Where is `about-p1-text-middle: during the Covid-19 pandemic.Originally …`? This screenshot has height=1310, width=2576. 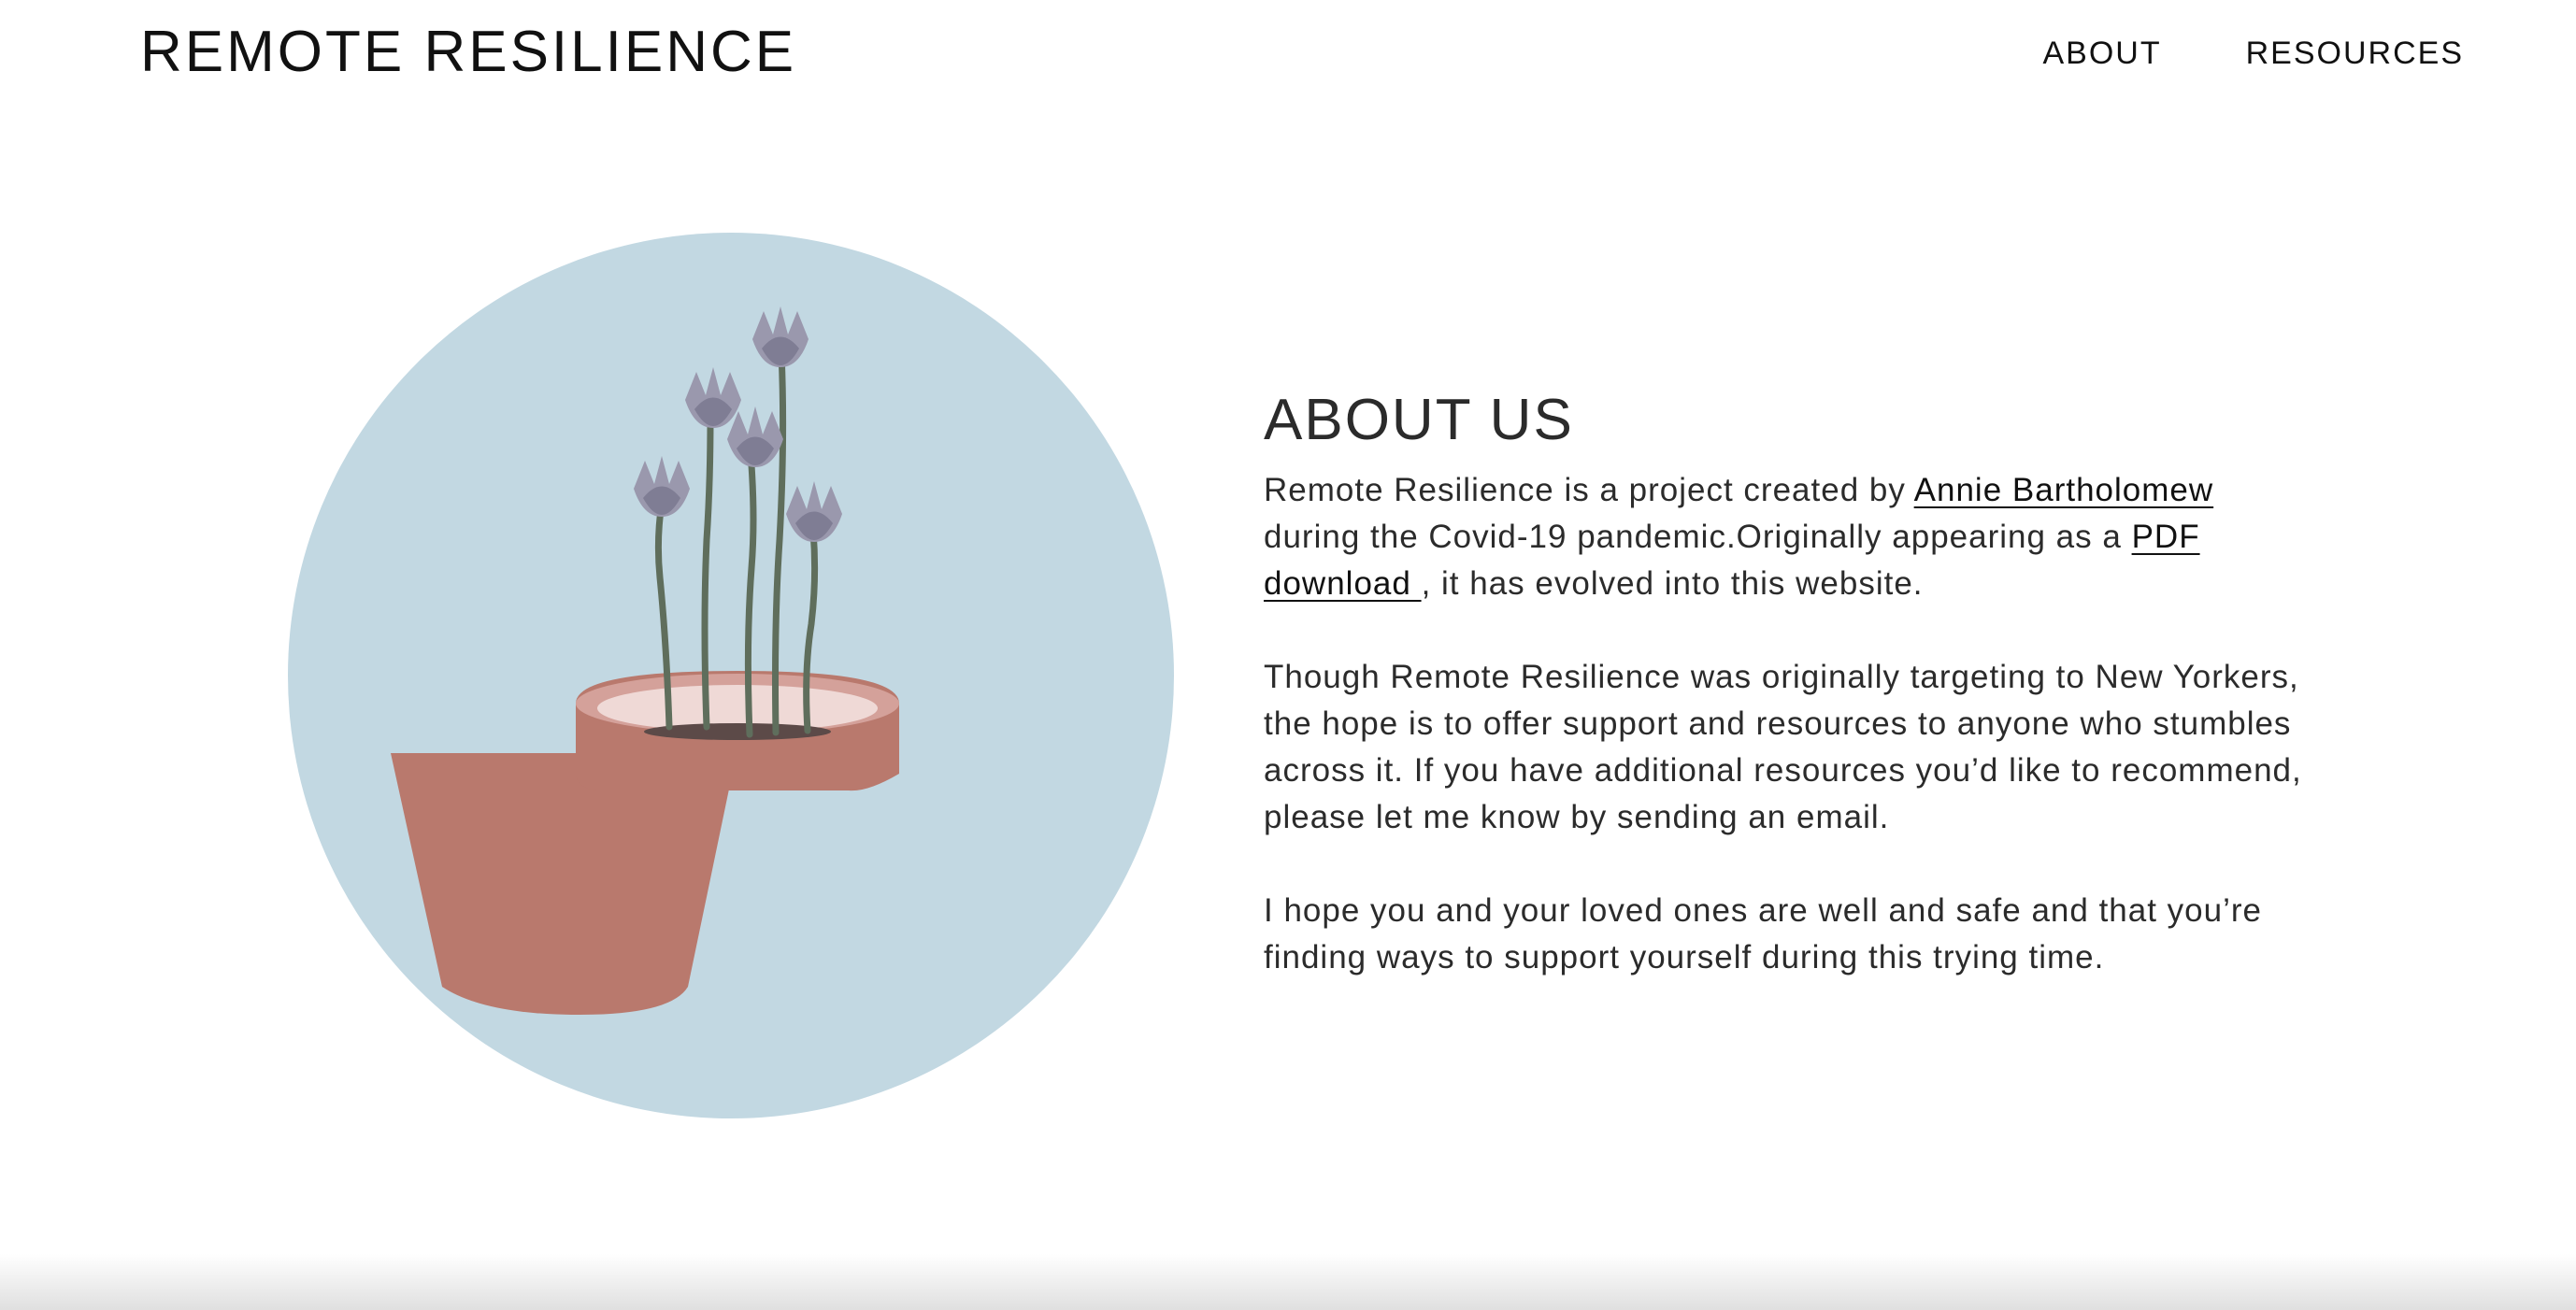
about-p1-text-middle: during the Covid-19 pandemic.Originally … is located at coordinates (1698, 537).